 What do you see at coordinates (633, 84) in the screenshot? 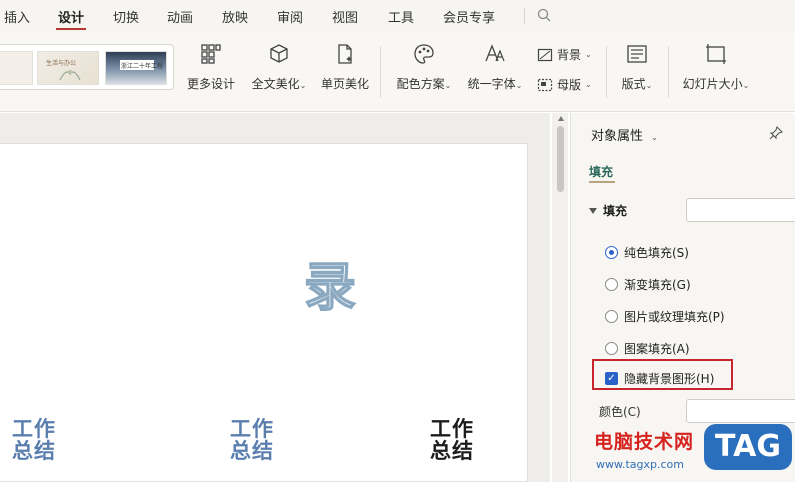
I see `layout-label: 版式` at bounding box center [633, 84].